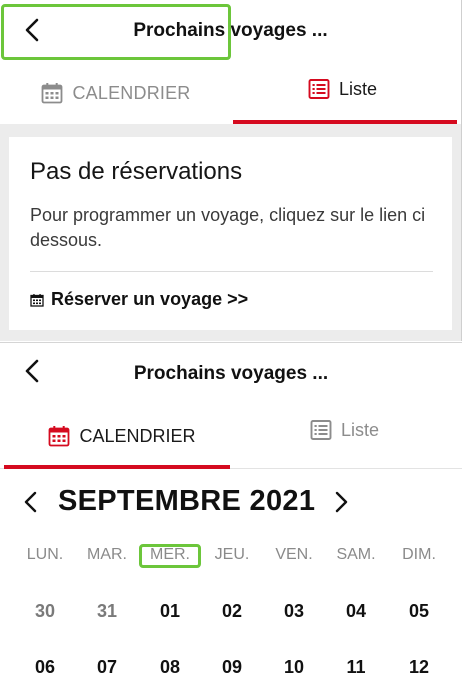 The image size is (462, 693). Describe the element at coordinates (294, 611) in the screenshot. I see `calendar-day: 03` at that location.